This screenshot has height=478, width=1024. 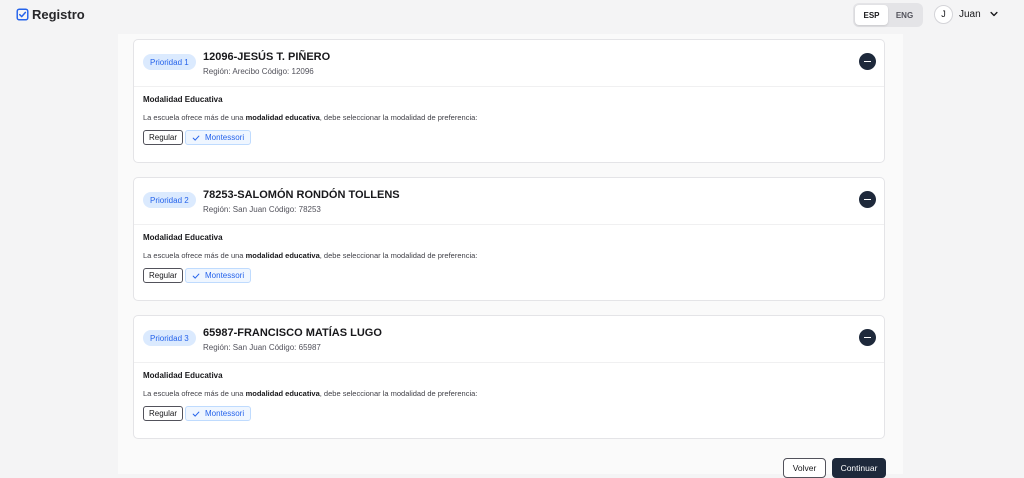 What do you see at coordinates (292, 333) in the screenshot?
I see `school-name: 65987-FRANCISCO MATÍAS LUGO` at bounding box center [292, 333].